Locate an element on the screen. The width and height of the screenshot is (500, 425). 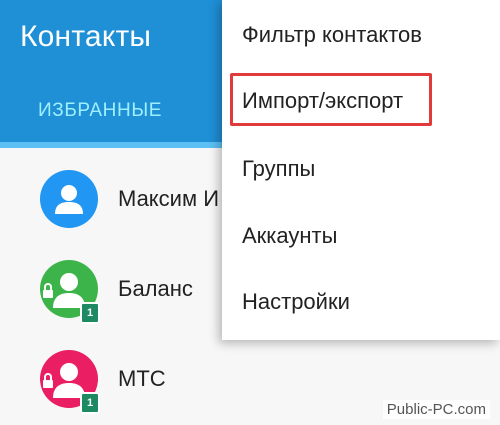
menu-item-label: Группы is located at coordinates (279, 168).